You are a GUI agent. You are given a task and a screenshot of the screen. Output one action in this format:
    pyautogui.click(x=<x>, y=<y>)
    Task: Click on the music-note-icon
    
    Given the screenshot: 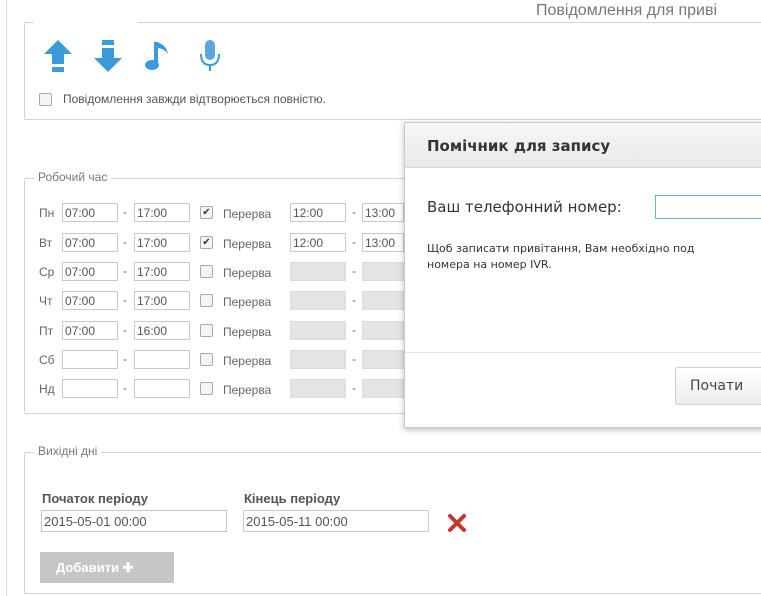 What is the action you would take?
    pyautogui.click(x=158, y=56)
    